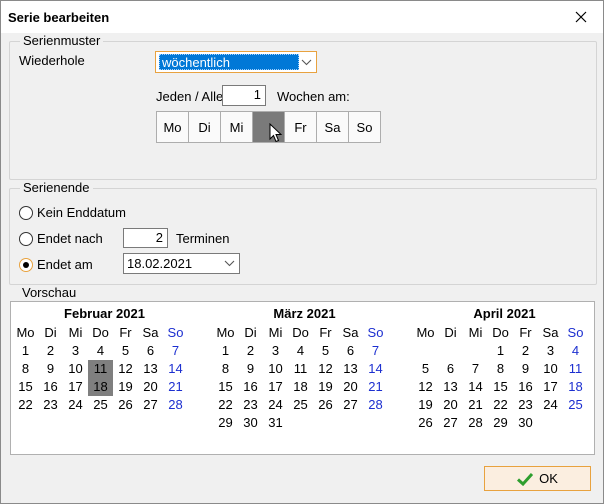  I want to click on every-input: 1, so click(244, 95).